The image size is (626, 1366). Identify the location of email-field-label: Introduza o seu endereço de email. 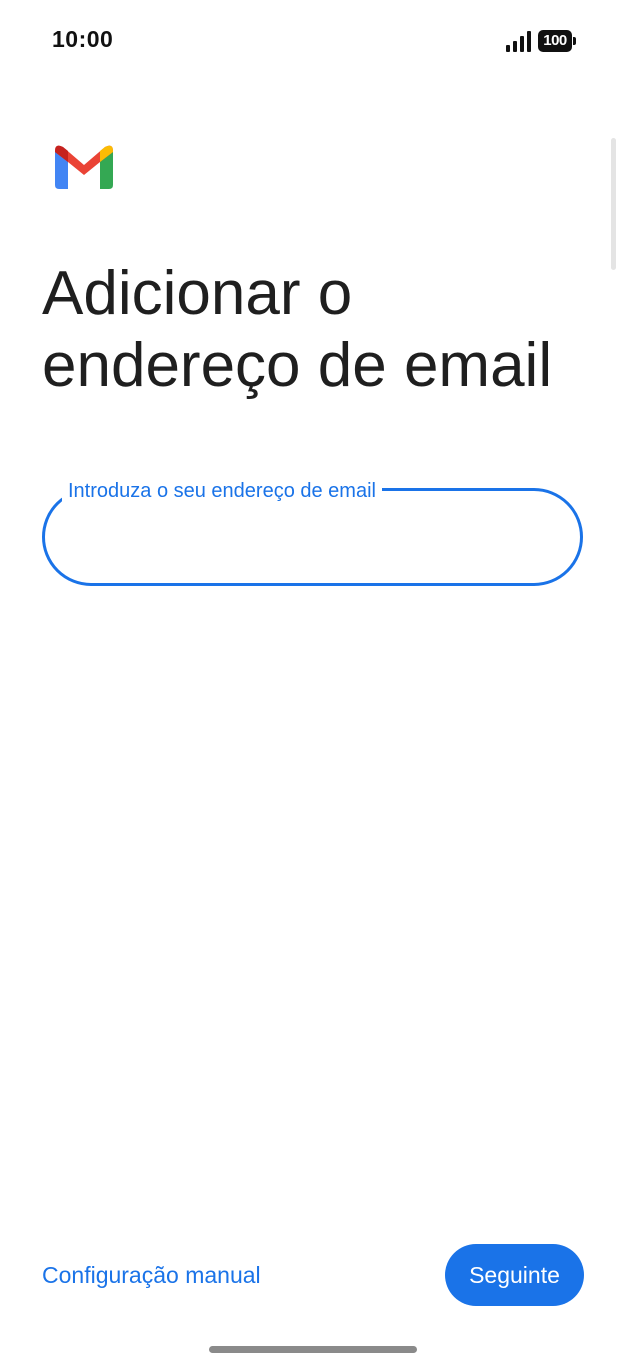
(222, 491).